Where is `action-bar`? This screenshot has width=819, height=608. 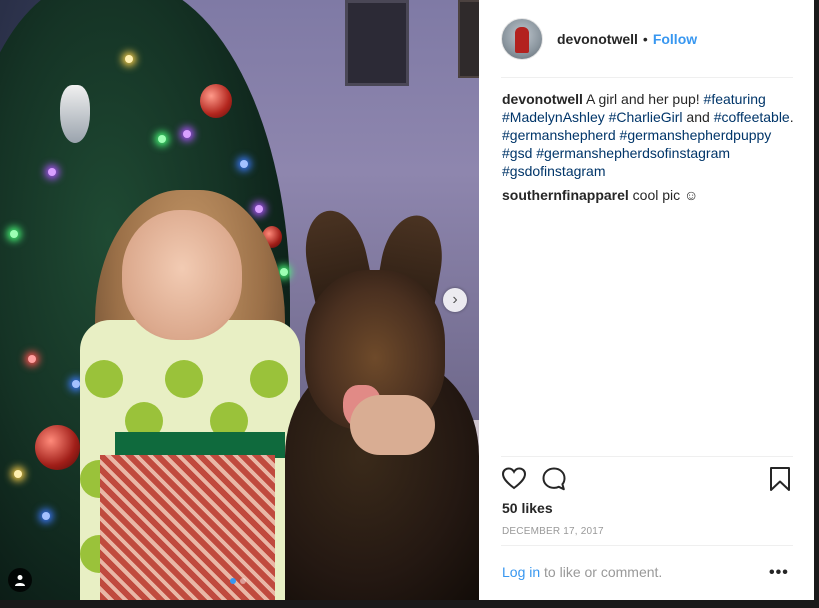 action-bar is located at coordinates (647, 480).